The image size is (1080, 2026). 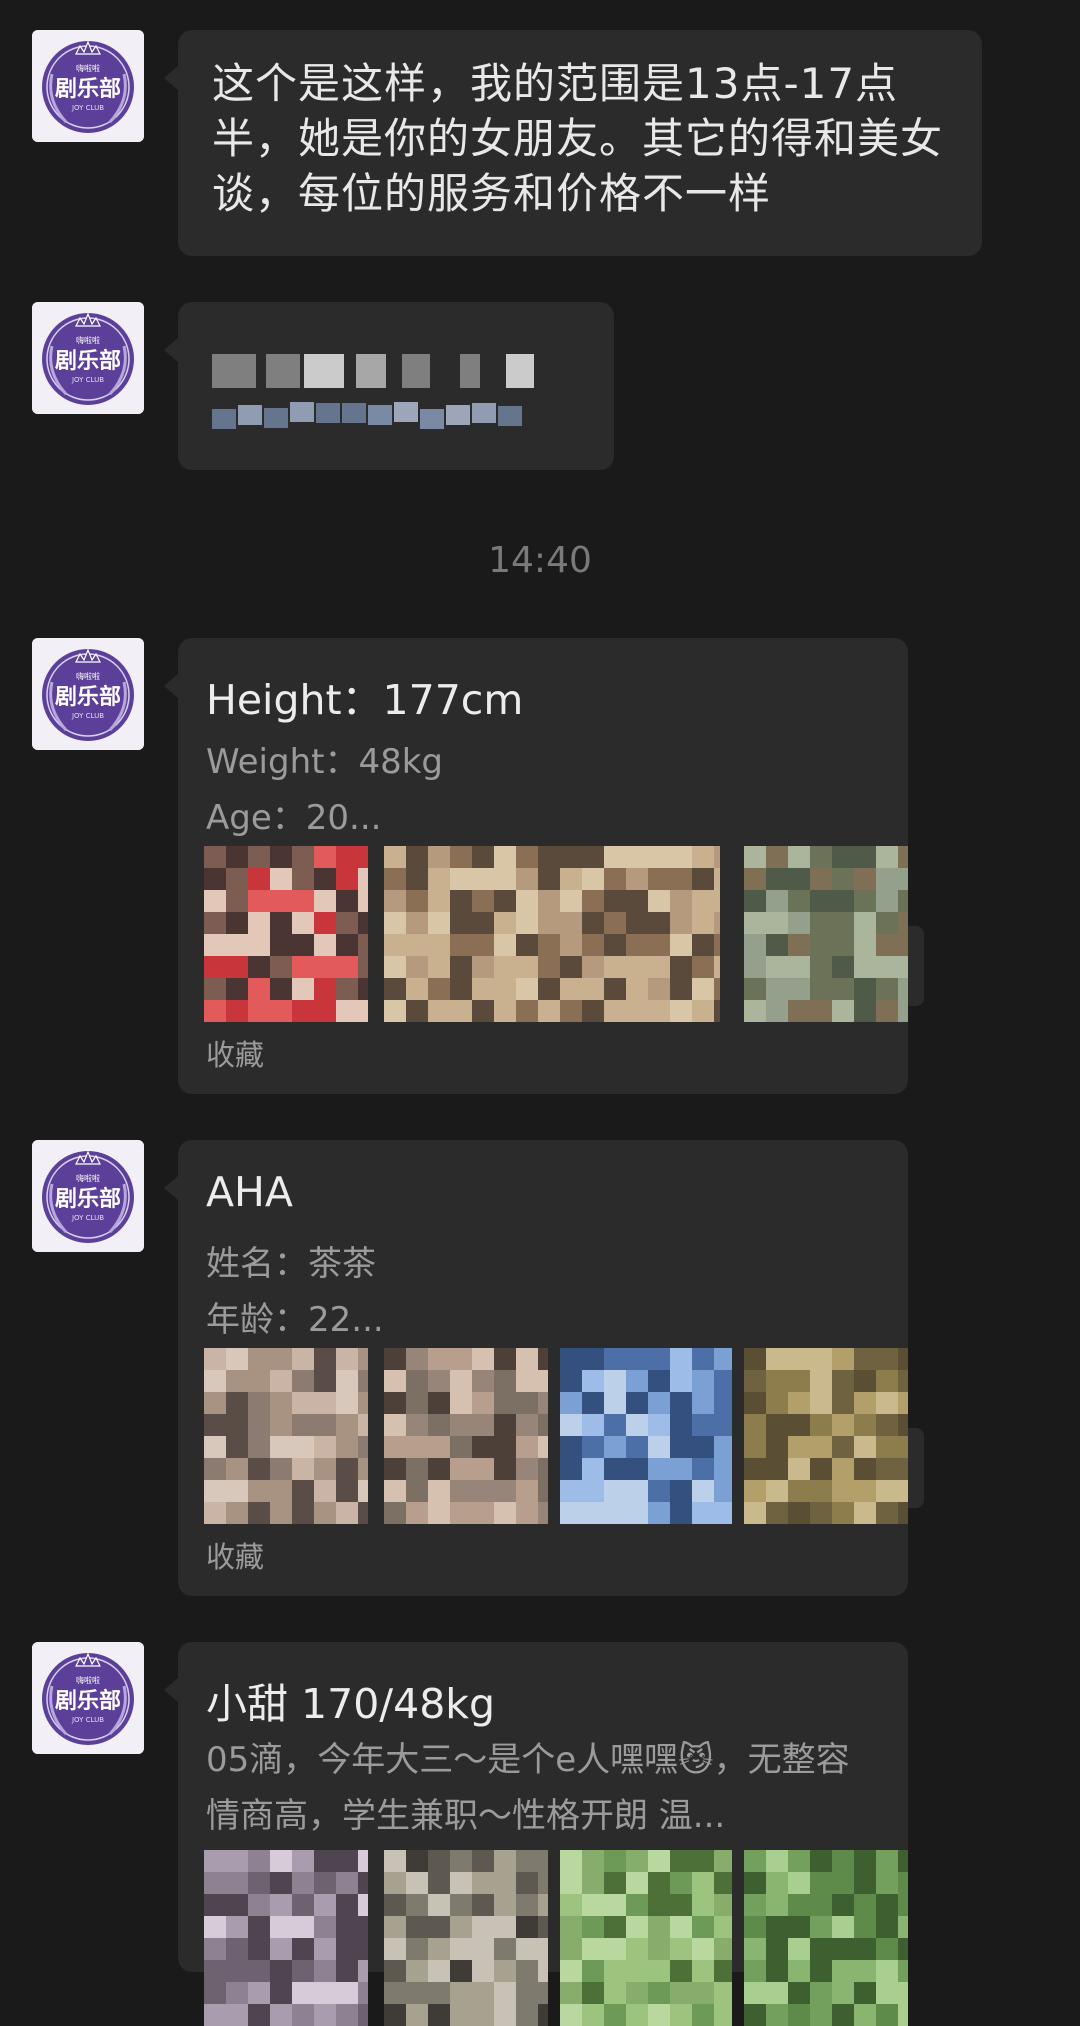 What do you see at coordinates (324, 762) in the screenshot?
I see `card-line: Weight：48kg` at bounding box center [324, 762].